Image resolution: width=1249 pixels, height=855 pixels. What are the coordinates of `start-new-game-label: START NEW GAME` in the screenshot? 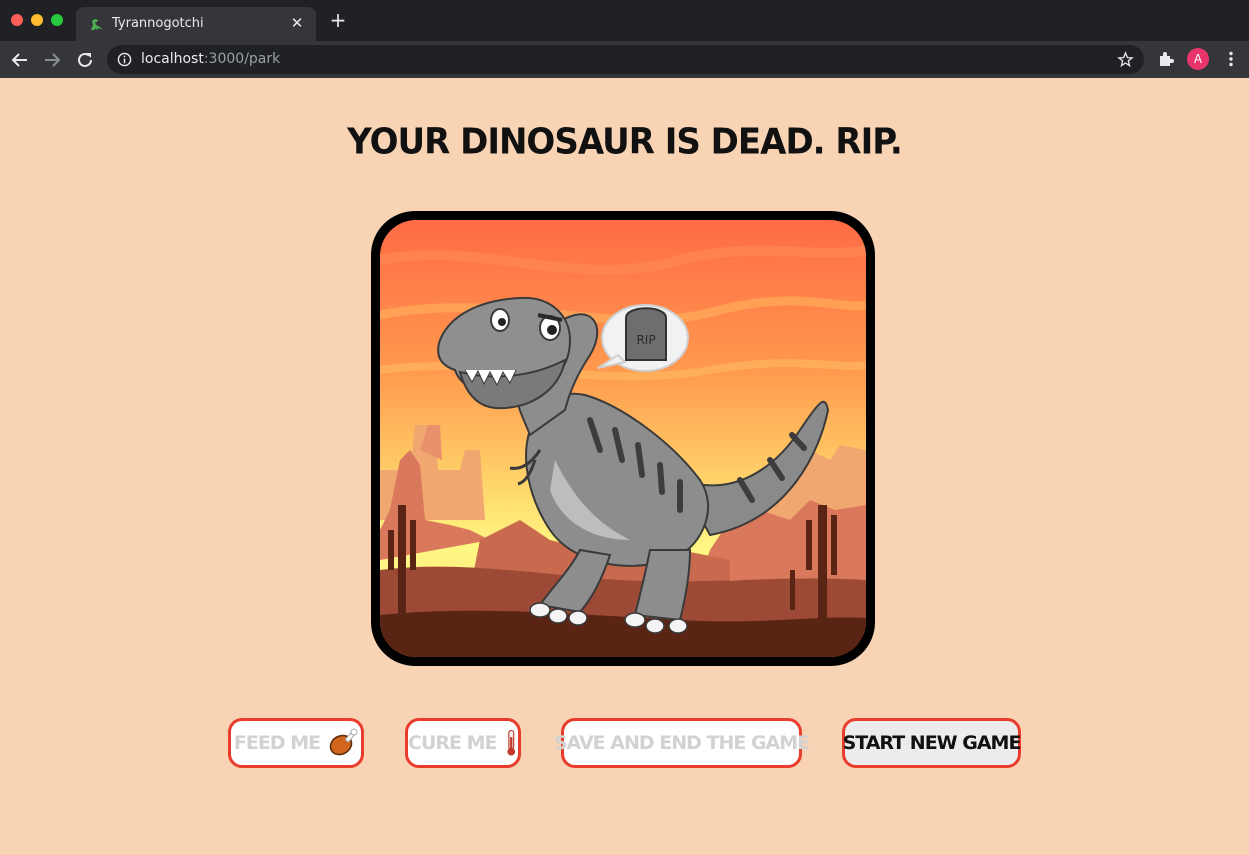 It's located at (932, 743).